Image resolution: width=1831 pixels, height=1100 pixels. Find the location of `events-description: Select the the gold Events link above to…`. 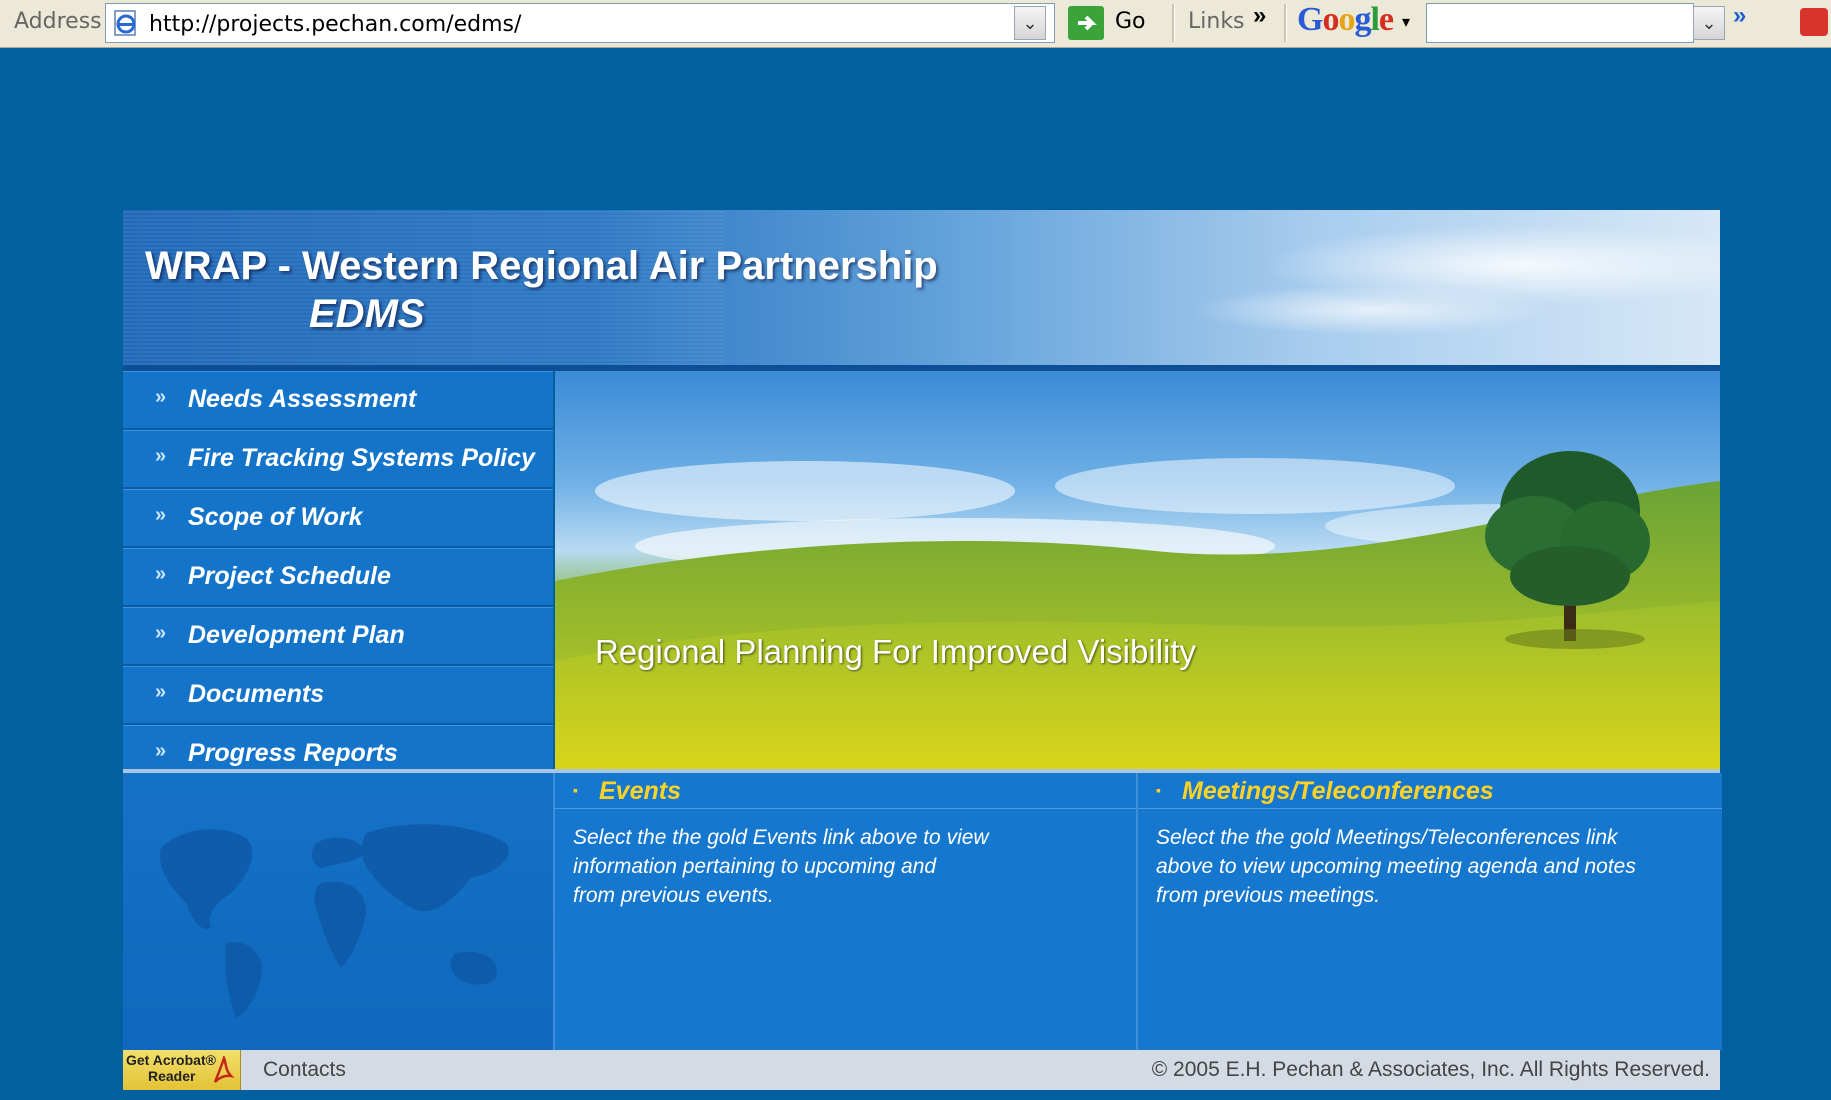

events-description: Select the the gold Events link above to… is located at coordinates (781, 866).